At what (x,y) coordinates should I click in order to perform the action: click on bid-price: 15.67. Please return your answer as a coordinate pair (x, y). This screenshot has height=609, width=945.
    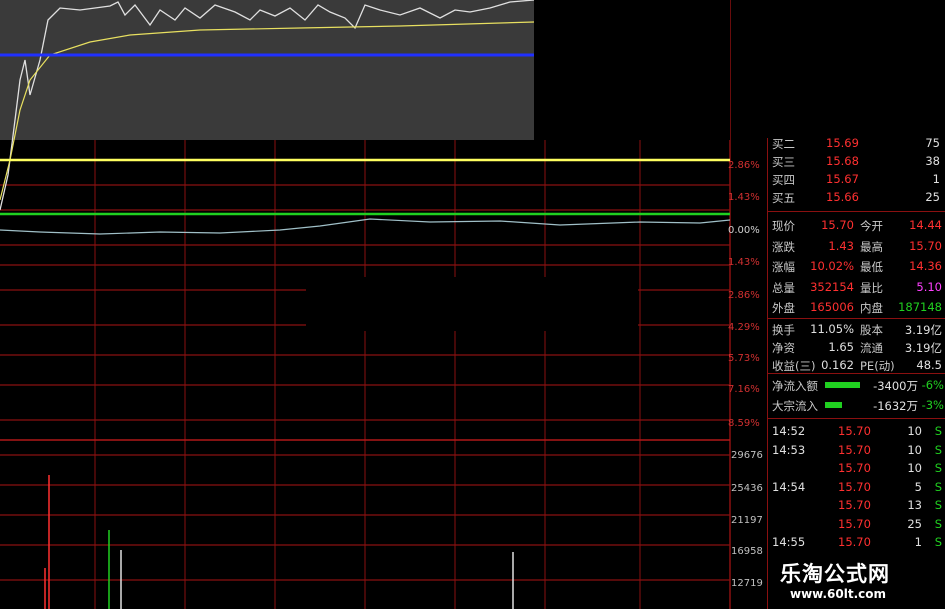
    Looking at the image, I should click on (842, 179).